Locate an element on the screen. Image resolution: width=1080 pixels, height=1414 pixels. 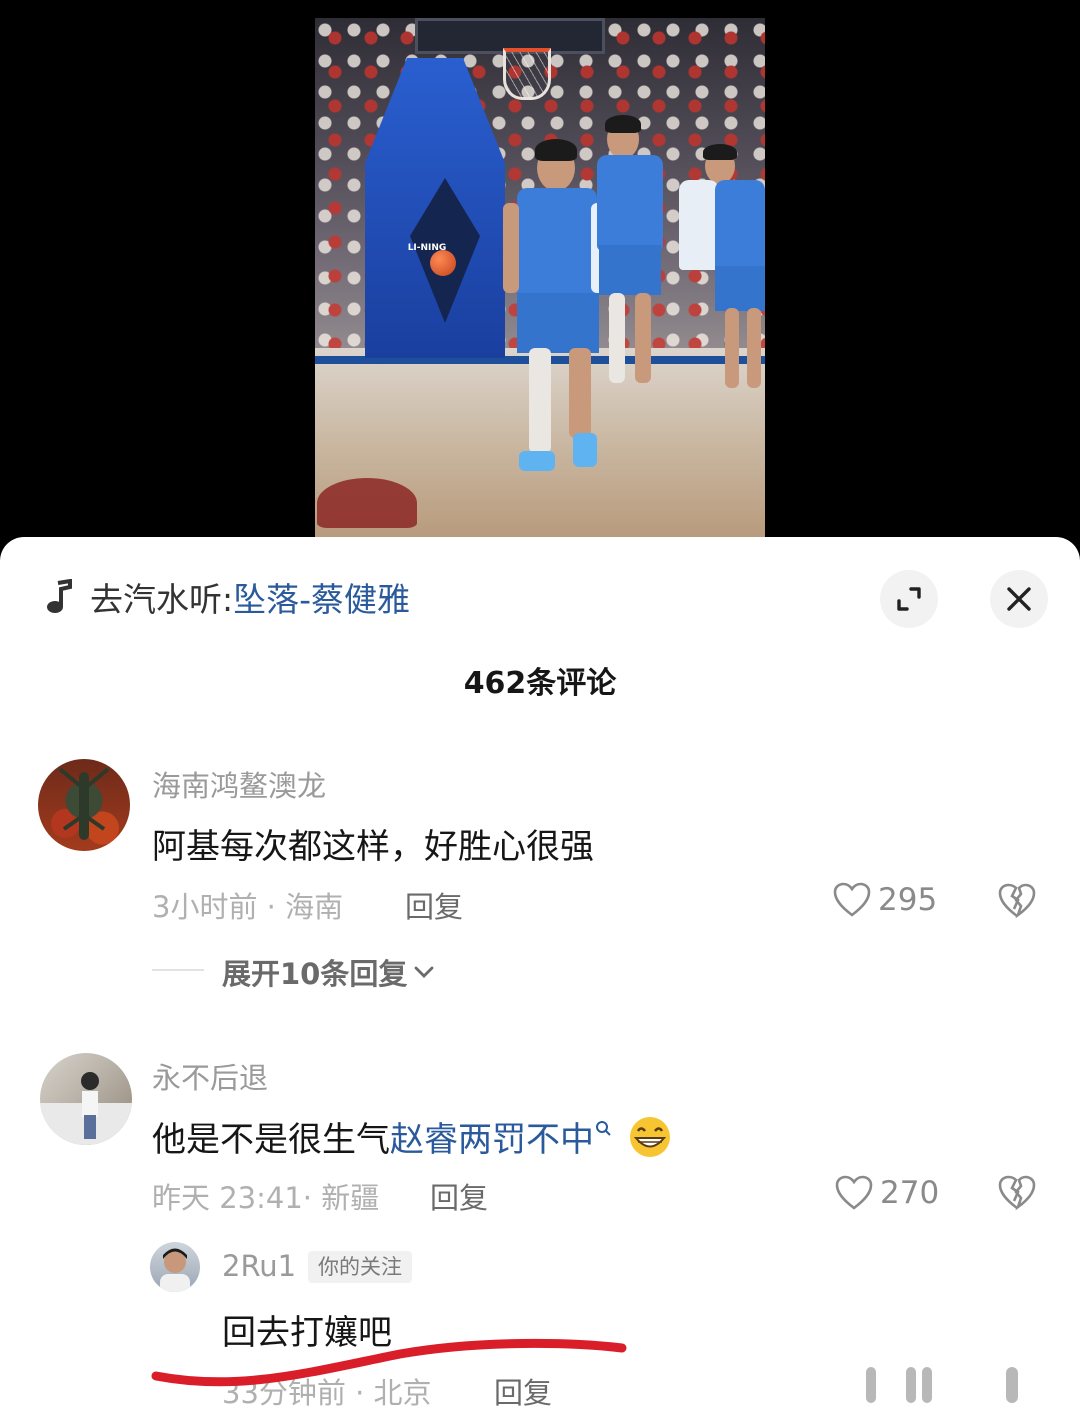
comment-username: 永不后退 is located at coordinates (210, 1076).